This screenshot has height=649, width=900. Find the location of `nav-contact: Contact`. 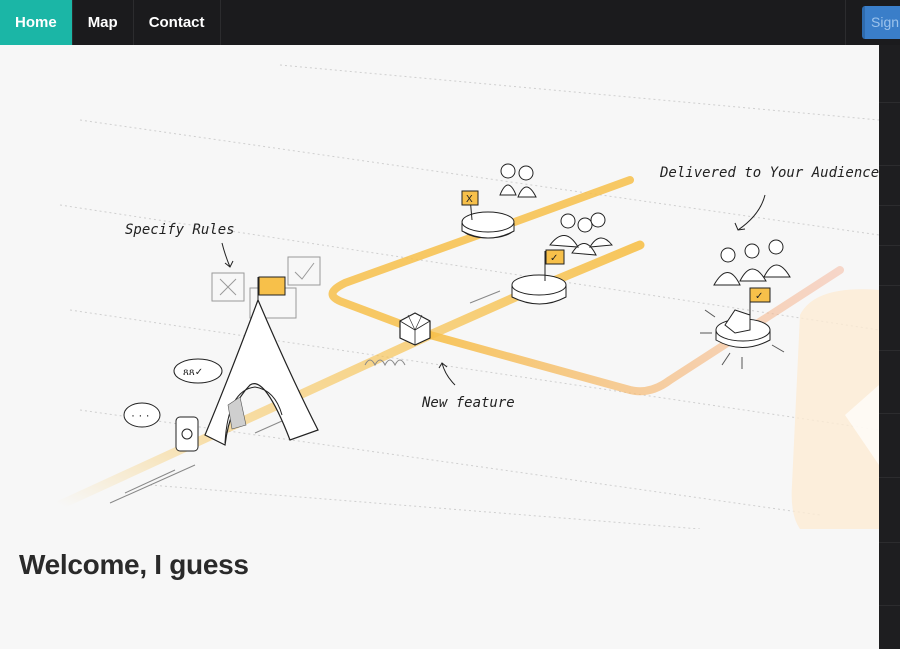

nav-contact: Contact is located at coordinates (177, 22).